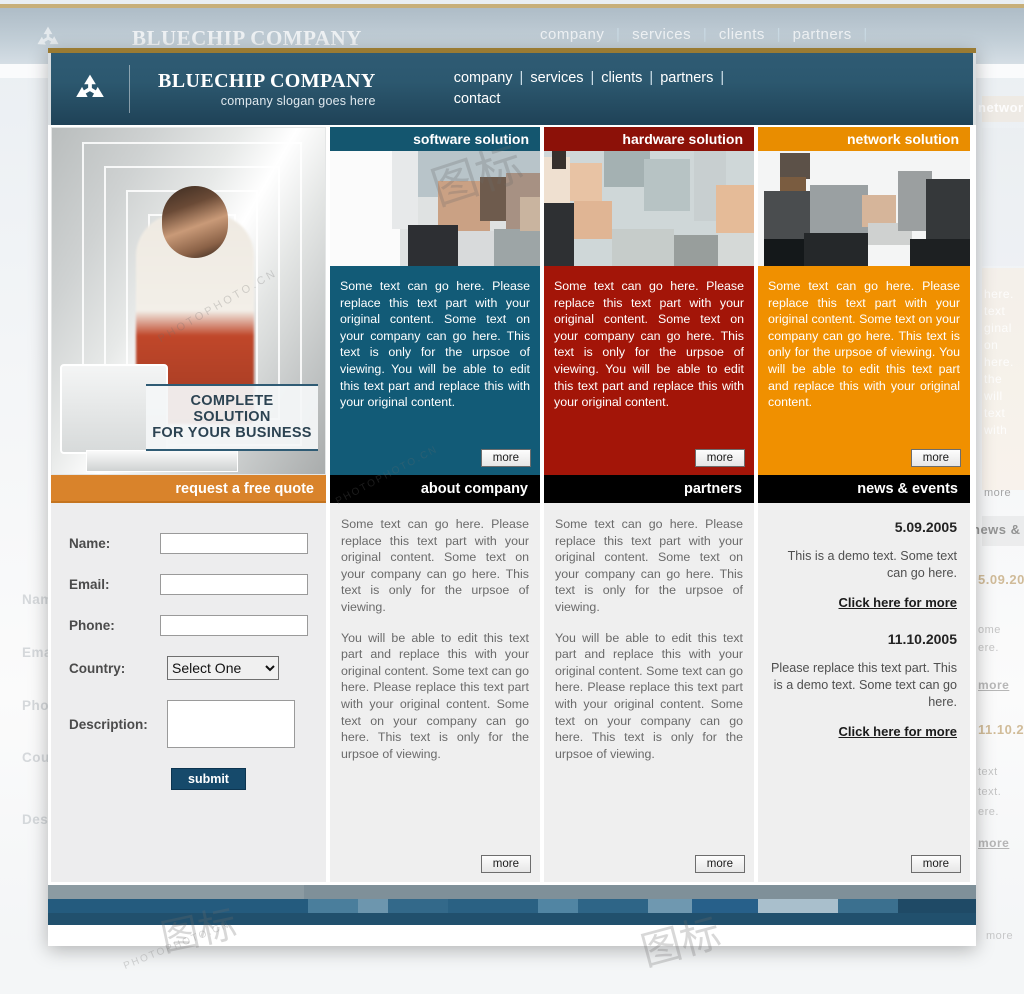  Describe the element at coordinates (223, 668) in the screenshot. I see `country-select: Select One` at that location.